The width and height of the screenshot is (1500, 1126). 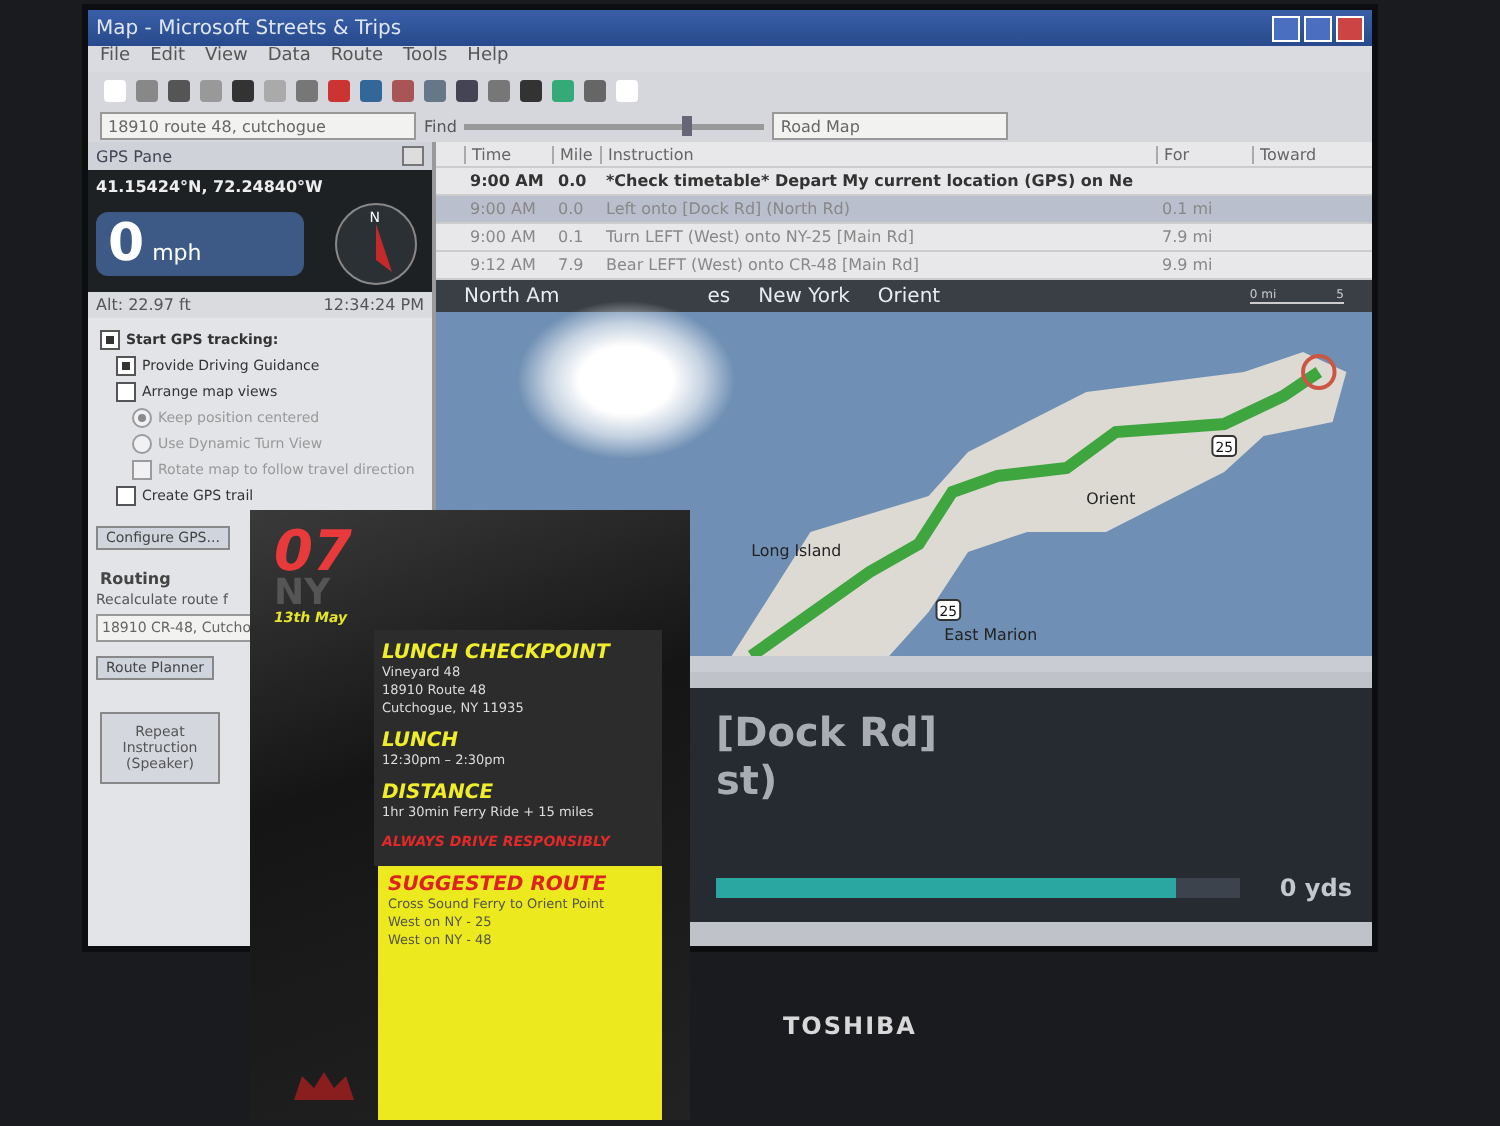 I want to click on table-cell-text: 0.1 mi, so click(x=1187, y=209).